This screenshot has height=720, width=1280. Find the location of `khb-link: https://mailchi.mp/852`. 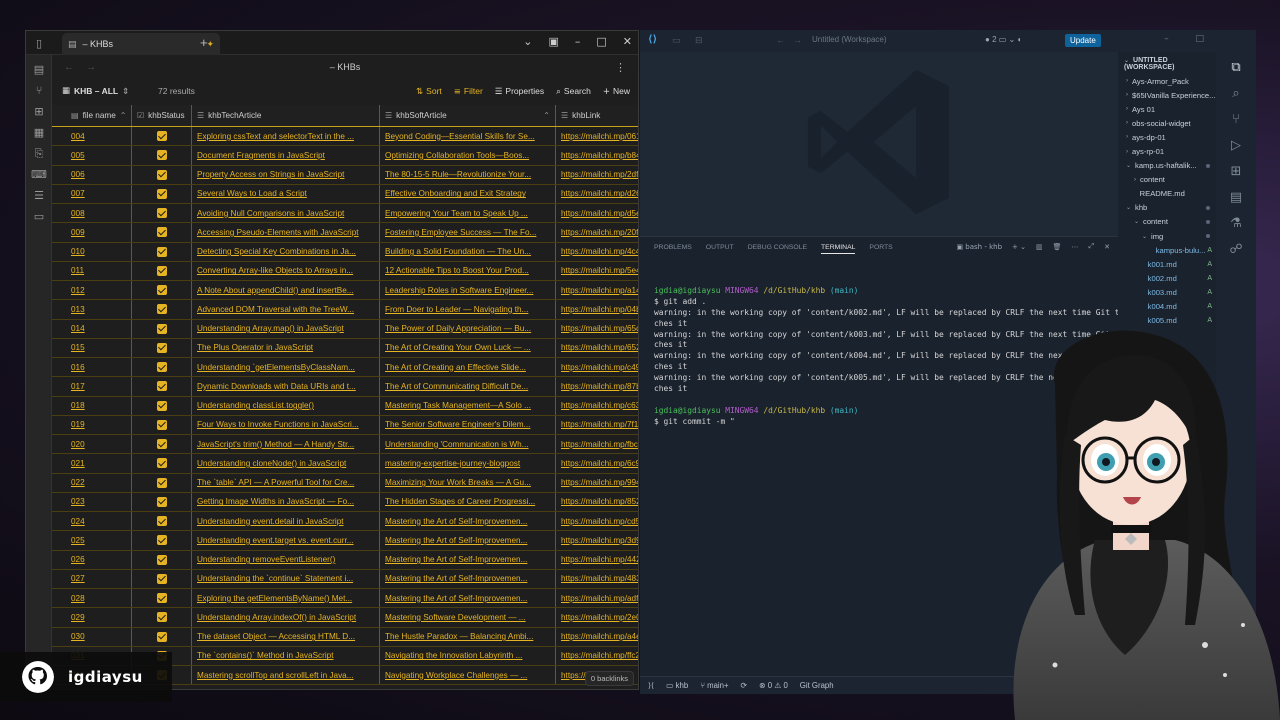

khb-link: https://mailchi.mp/852 is located at coordinates (597, 502).